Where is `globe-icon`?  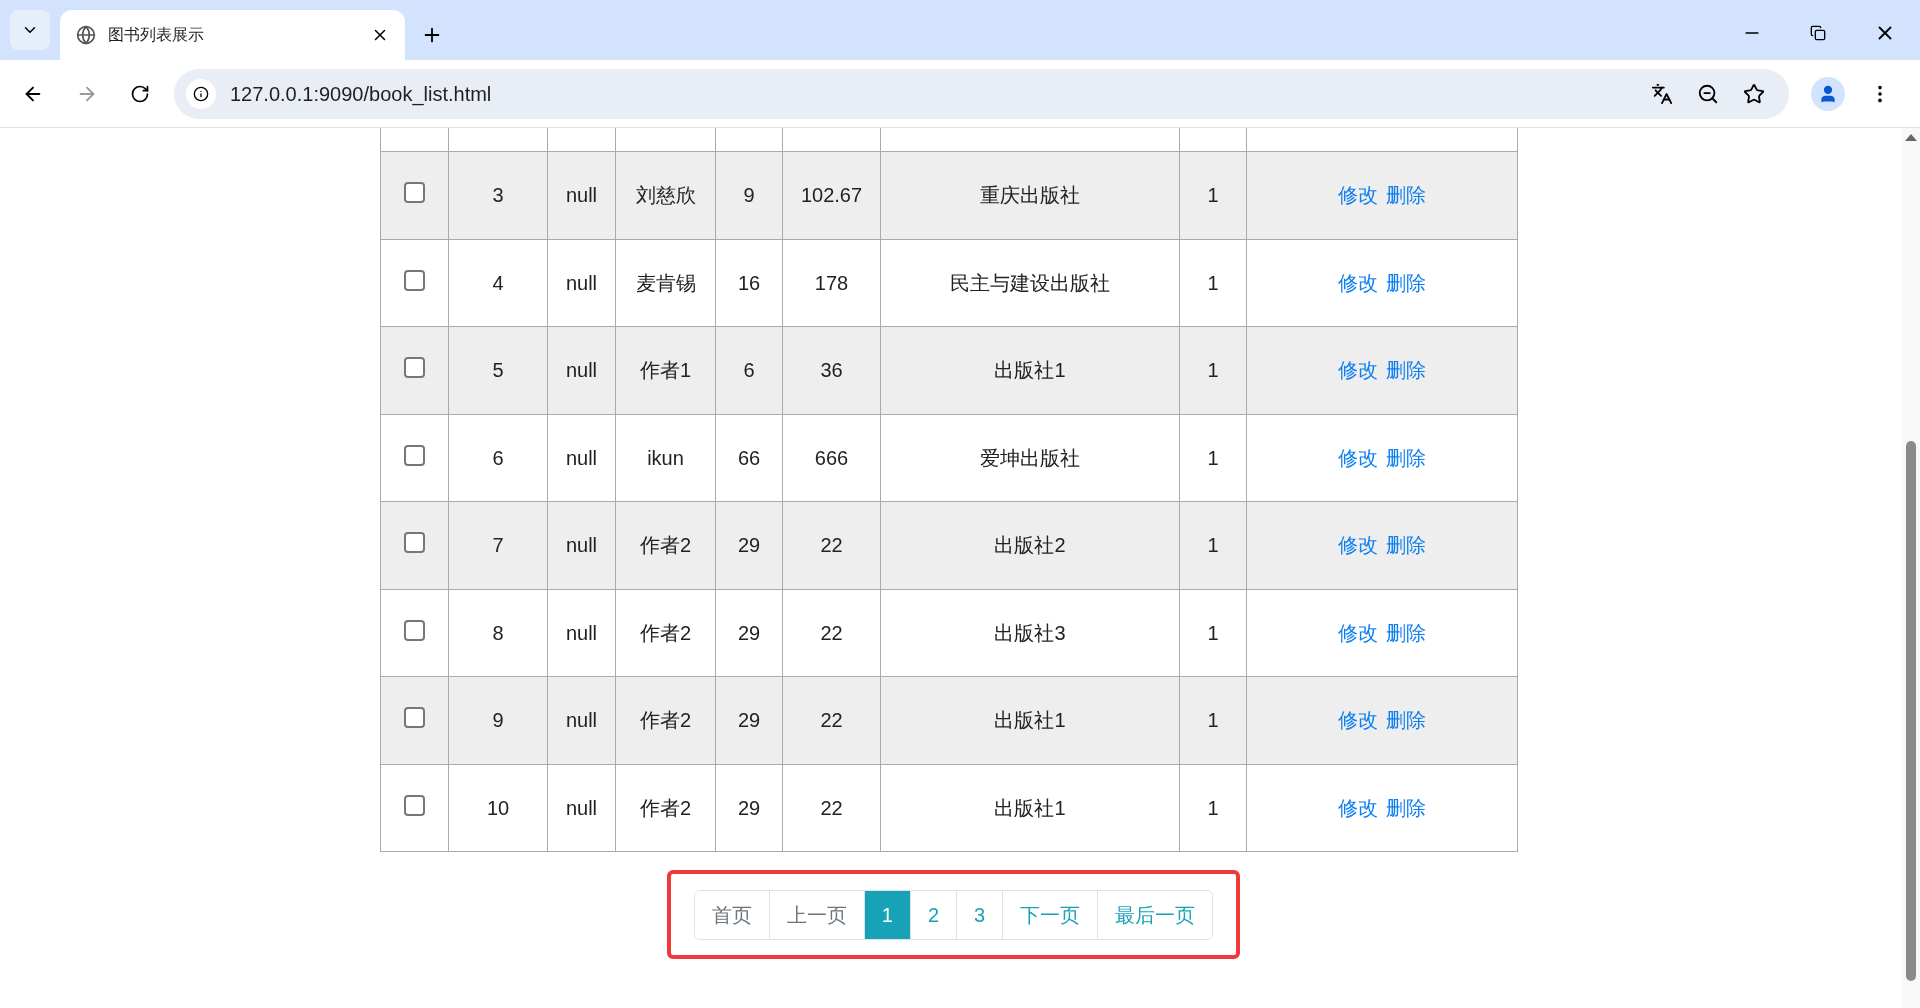
globe-icon is located at coordinates (86, 35).